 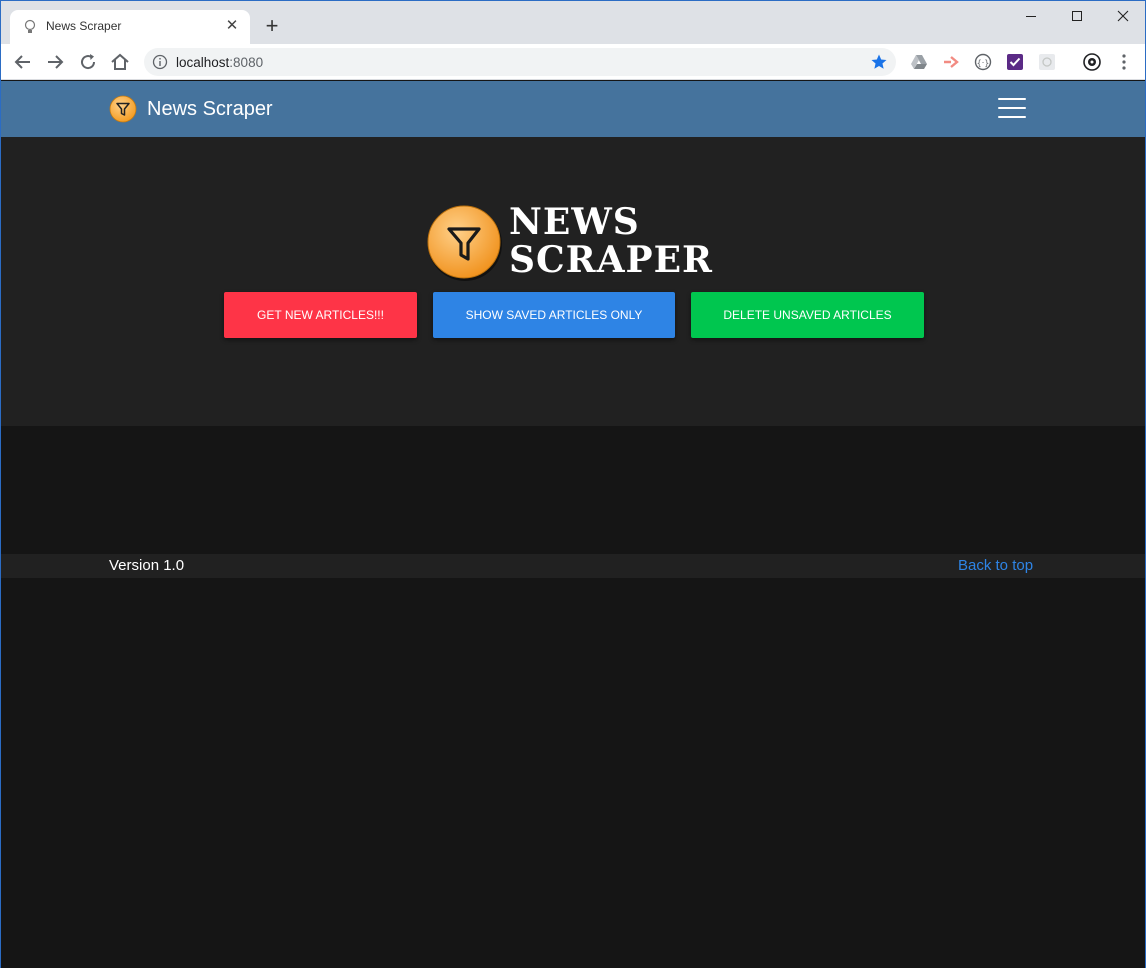 What do you see at coordinates (320, 315) in the screenshot?
I see `get-new-articles-button: GET NEW ARTICLES!!!` at bounding box center [320, 315].